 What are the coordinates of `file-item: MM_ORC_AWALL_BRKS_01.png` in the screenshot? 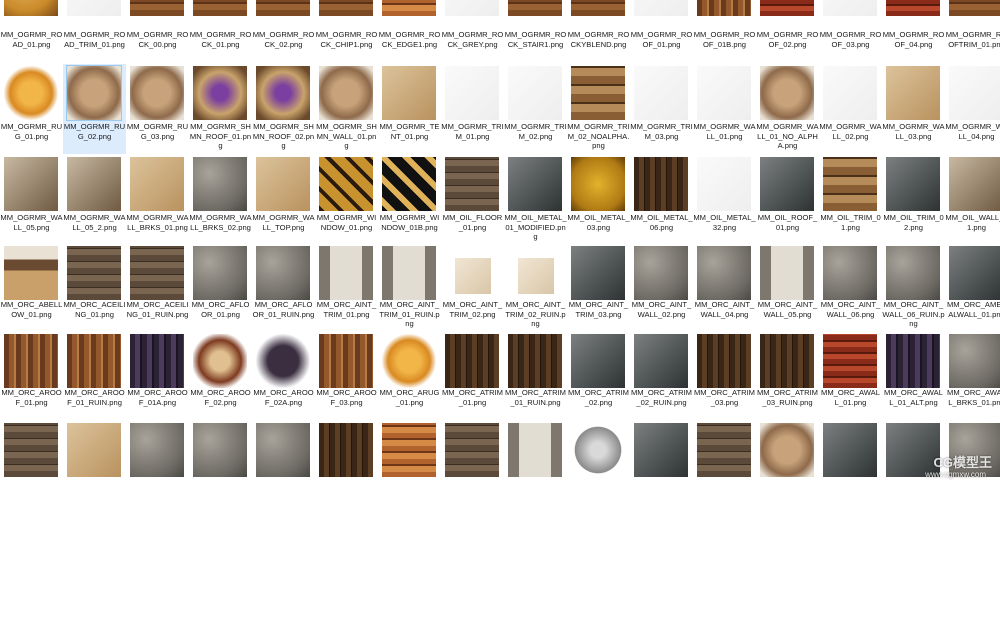 It's located at (972, 376).